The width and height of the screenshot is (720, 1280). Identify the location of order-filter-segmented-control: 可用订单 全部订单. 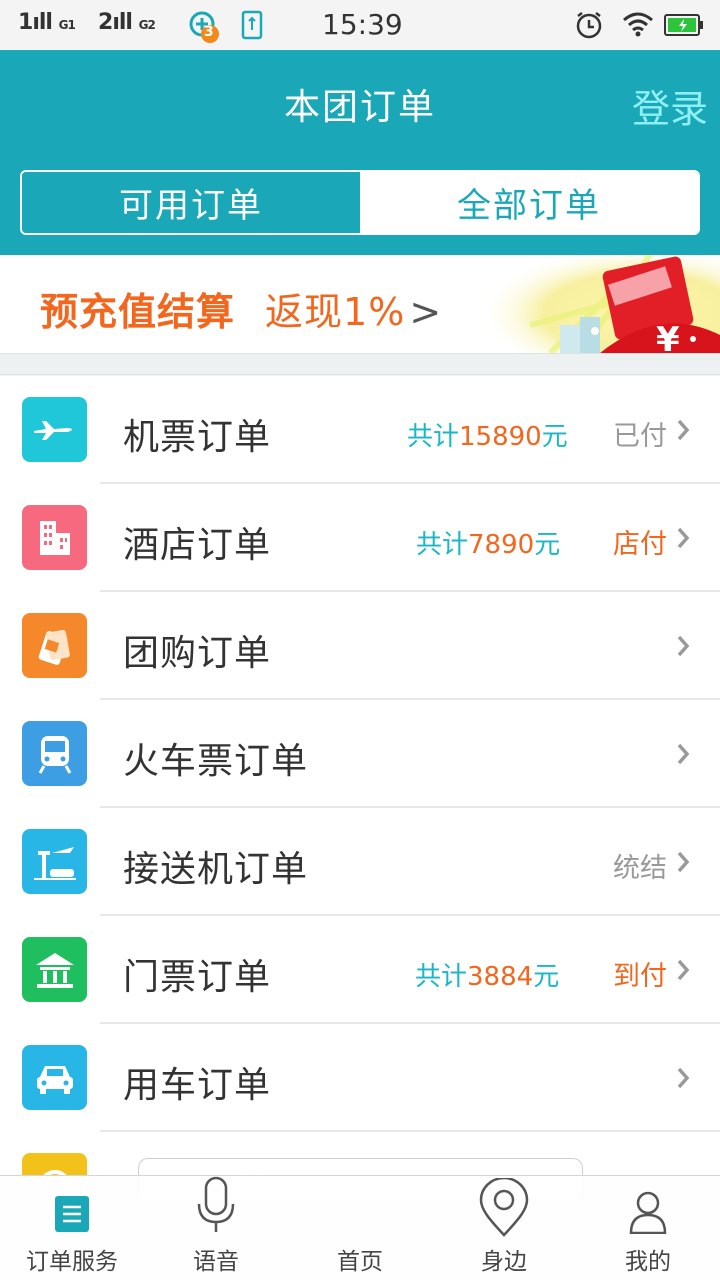
(360, 202).